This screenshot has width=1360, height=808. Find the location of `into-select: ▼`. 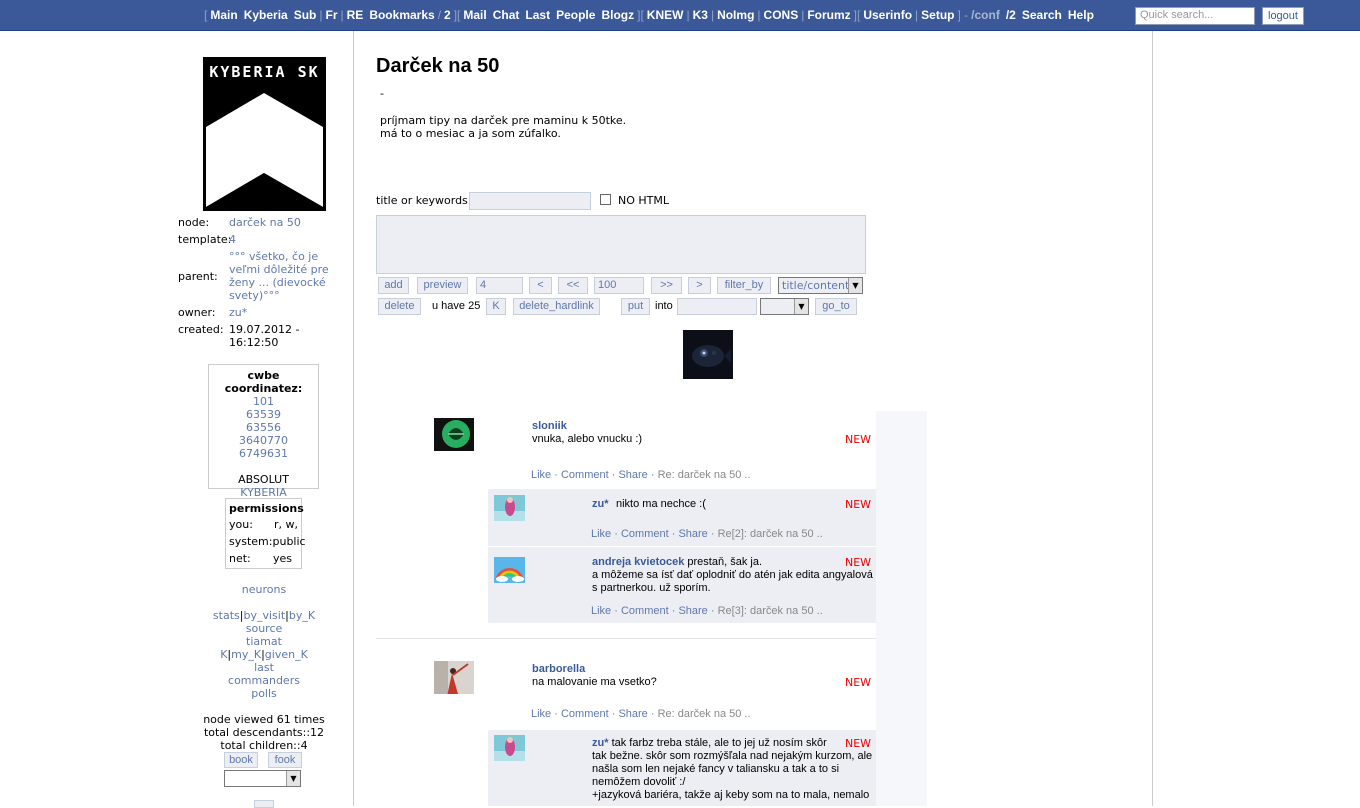

into-select: ▼ is located at coordinates (784, 306).